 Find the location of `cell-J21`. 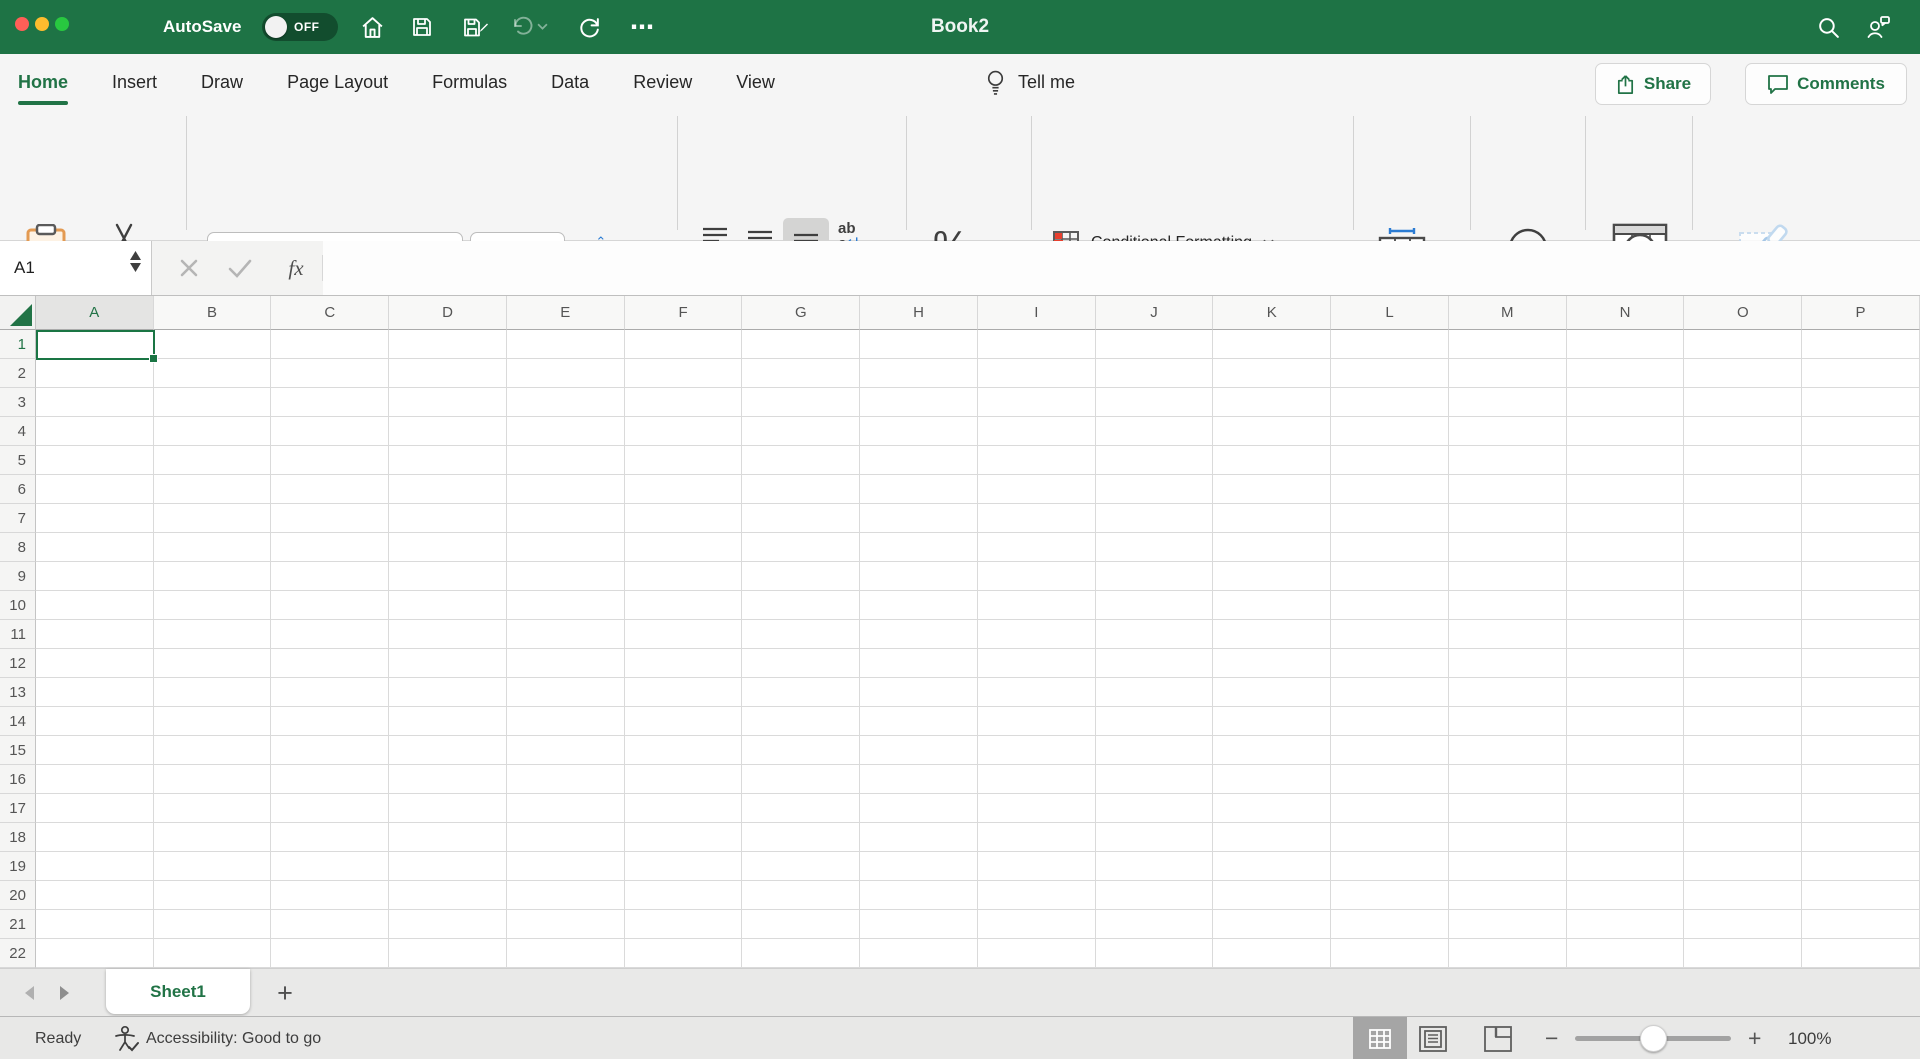

cell-J21 is located at coordinates (1154, 924).